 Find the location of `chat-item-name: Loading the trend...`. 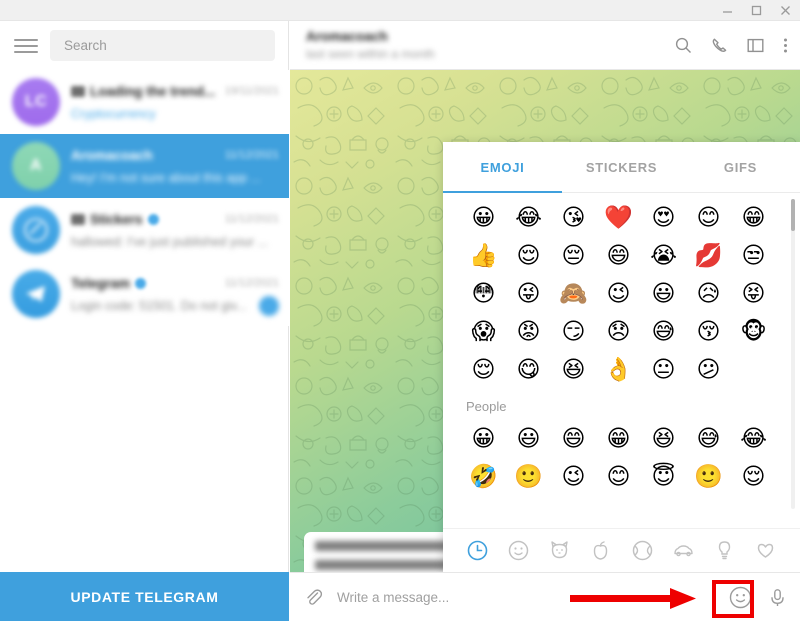

chat-item-name: Loading the trend... is located at coordinates (153, 91).